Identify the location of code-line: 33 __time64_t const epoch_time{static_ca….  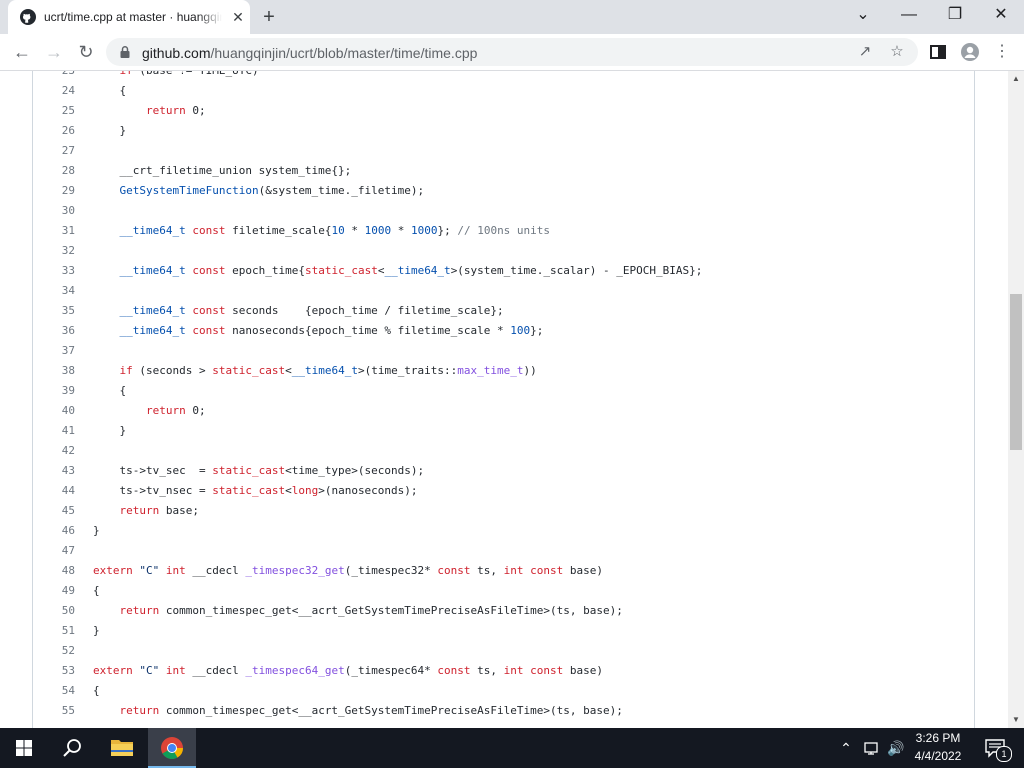
(503, 271).